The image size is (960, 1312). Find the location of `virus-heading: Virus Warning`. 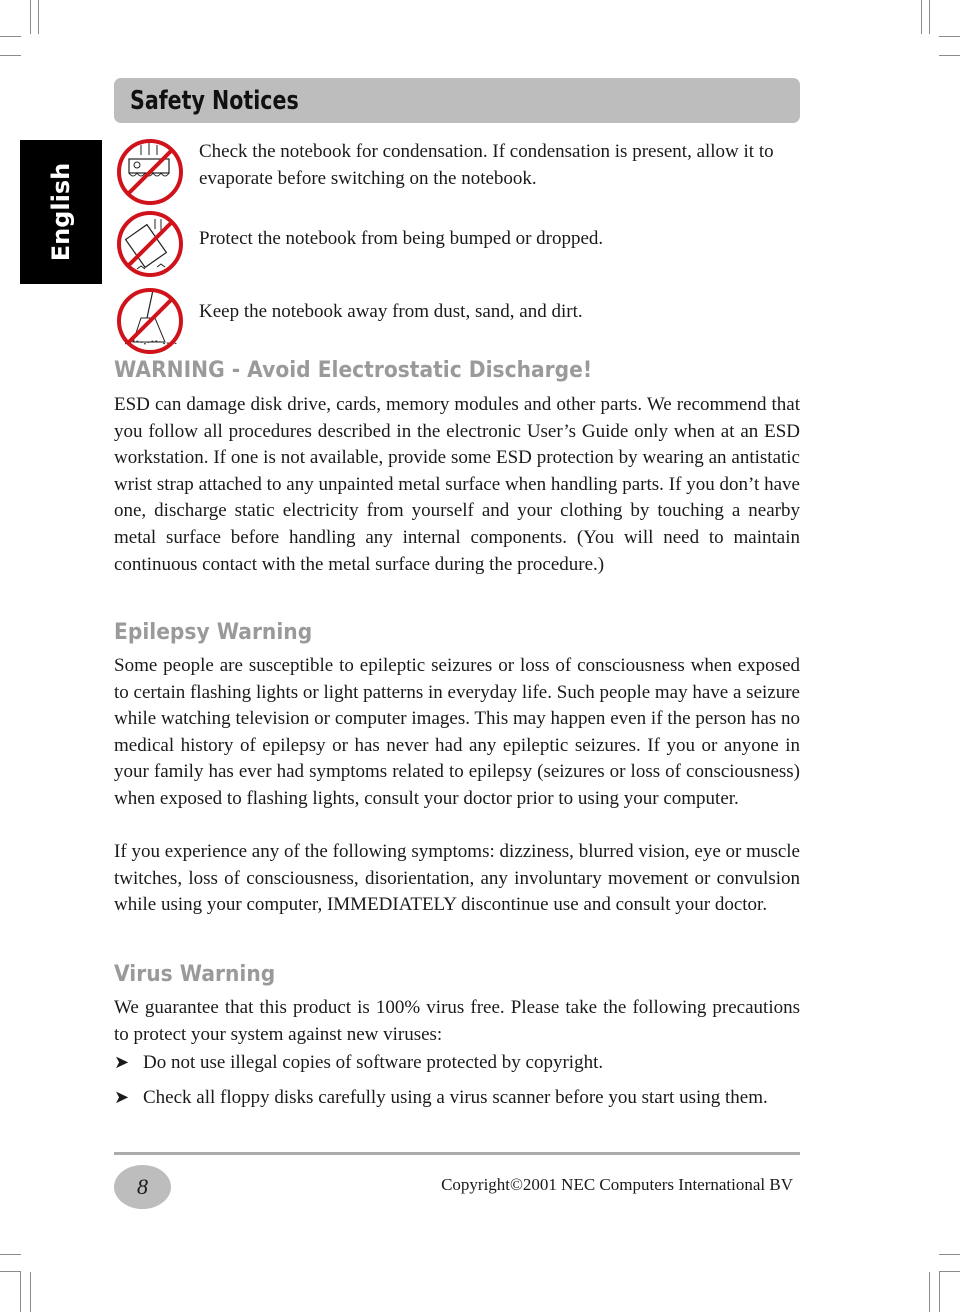

virus-heading: Virus Warning is located at coordinates (195, 974).